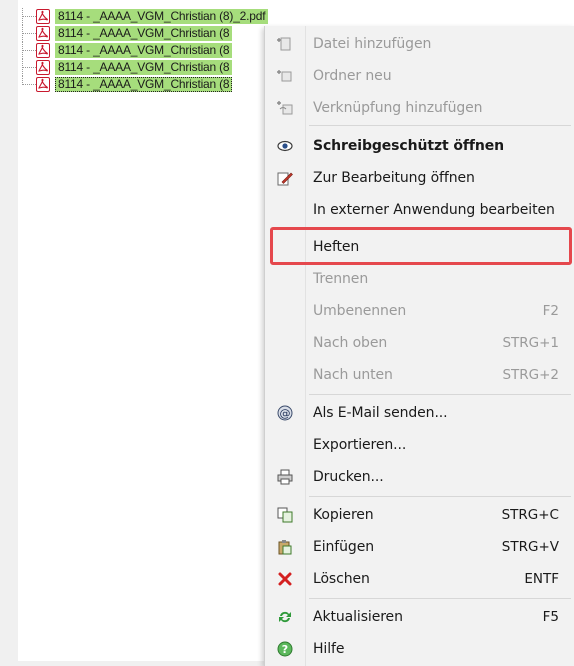 The width and height of the screenshot is (574, 666). I want to click on menu-item-add-file: Datei hinzufügen, so click(419, 44).